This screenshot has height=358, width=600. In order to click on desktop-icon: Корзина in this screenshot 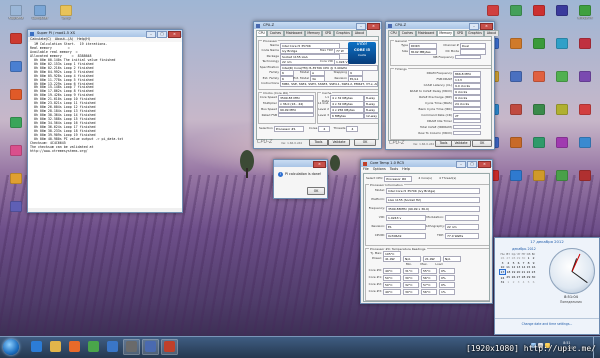, I will do `click(16, 13)`.